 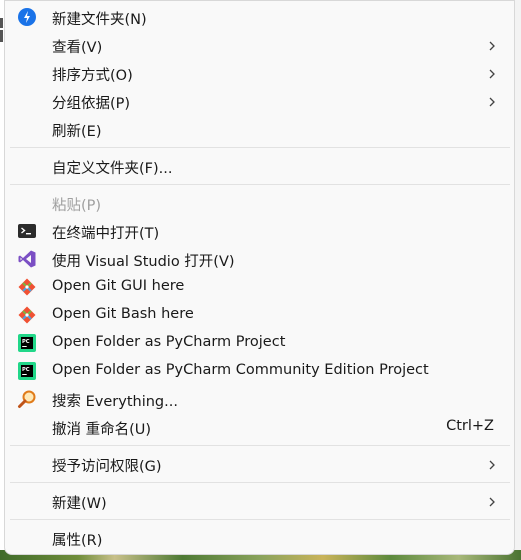 I want to click on menu-item-label: 属性(R), so click(x=77, y=541).